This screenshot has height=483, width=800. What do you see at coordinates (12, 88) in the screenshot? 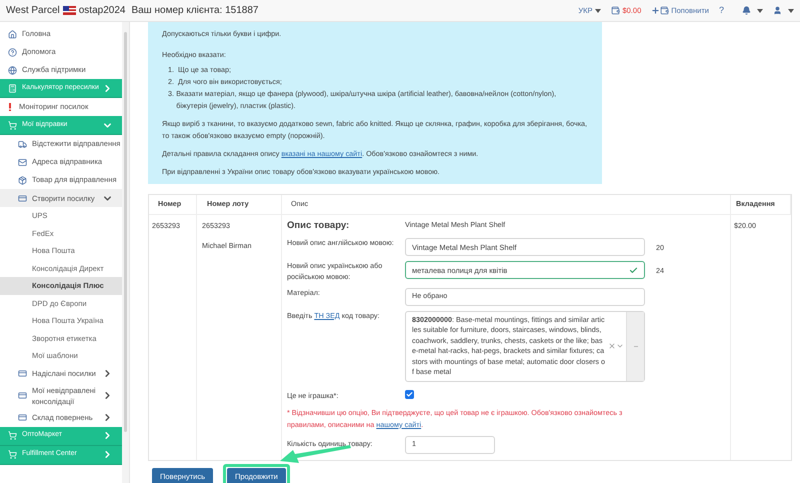
I see `calculator-icon` at bounding box center [12, 88].